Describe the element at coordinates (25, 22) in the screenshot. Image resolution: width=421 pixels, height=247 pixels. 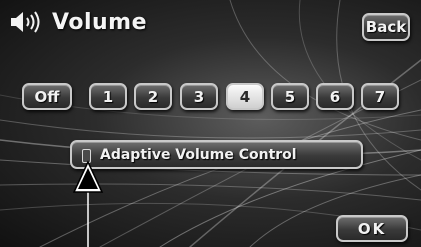
I see `speaker-volume-icon` at that location.